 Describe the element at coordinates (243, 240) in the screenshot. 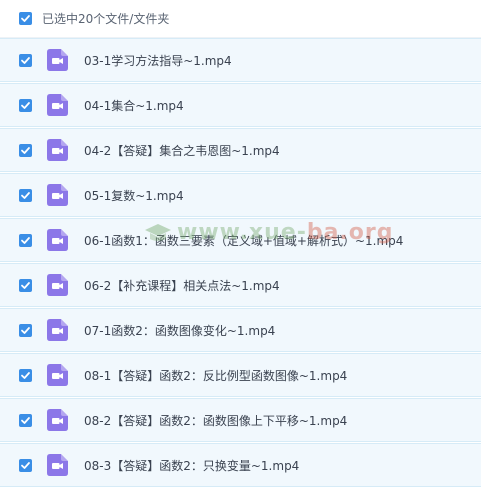

I see `file-name: 06-1函数1：函数三要素（定义域+值域+解析式）~1.mp4` at that location.